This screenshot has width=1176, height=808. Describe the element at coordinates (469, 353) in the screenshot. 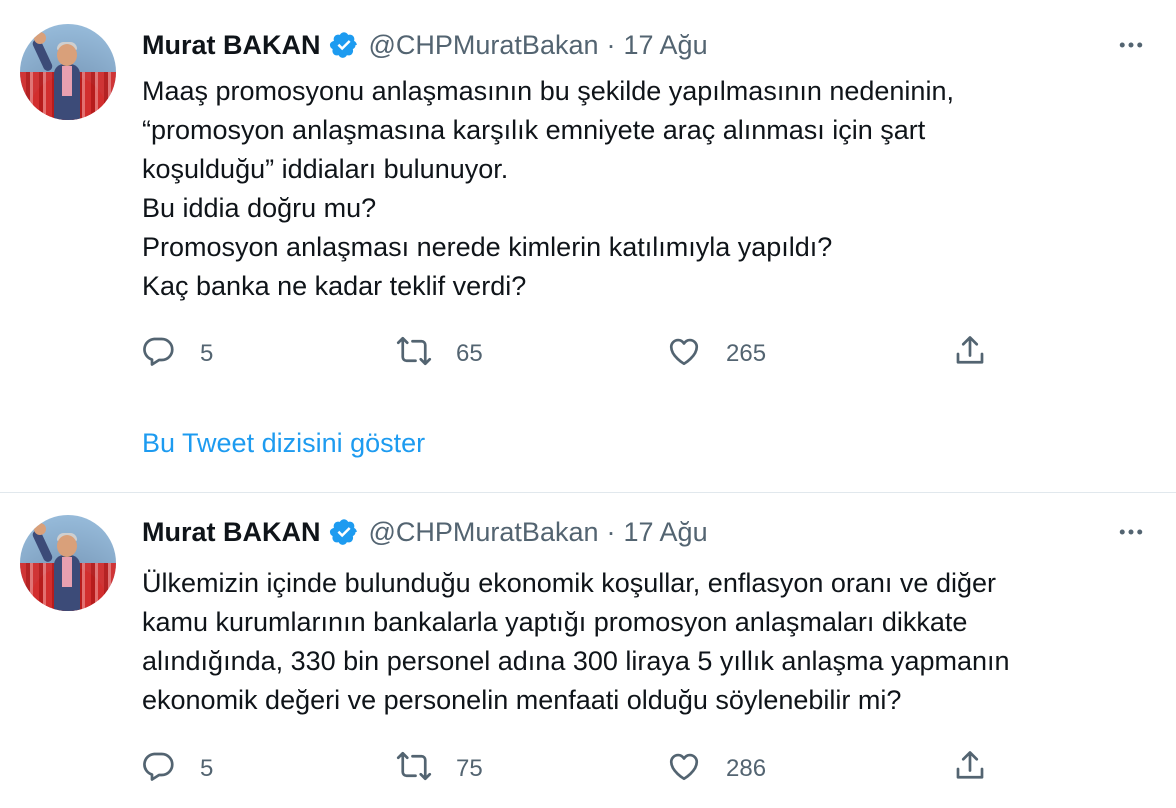

I see `retweet-count: 65` at that location.